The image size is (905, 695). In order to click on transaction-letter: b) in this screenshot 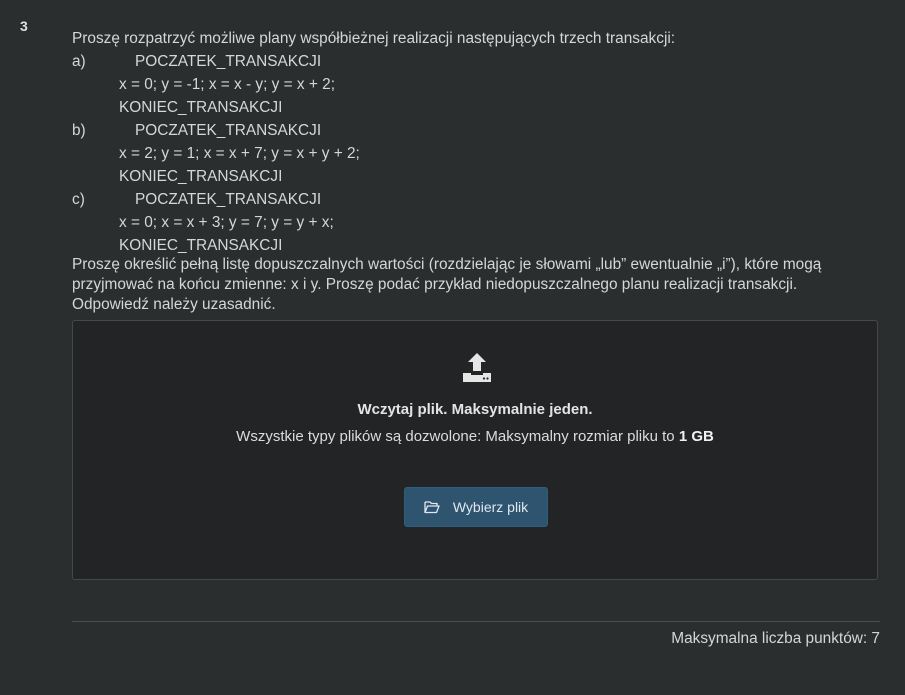, I will do `click(79, 130)`.